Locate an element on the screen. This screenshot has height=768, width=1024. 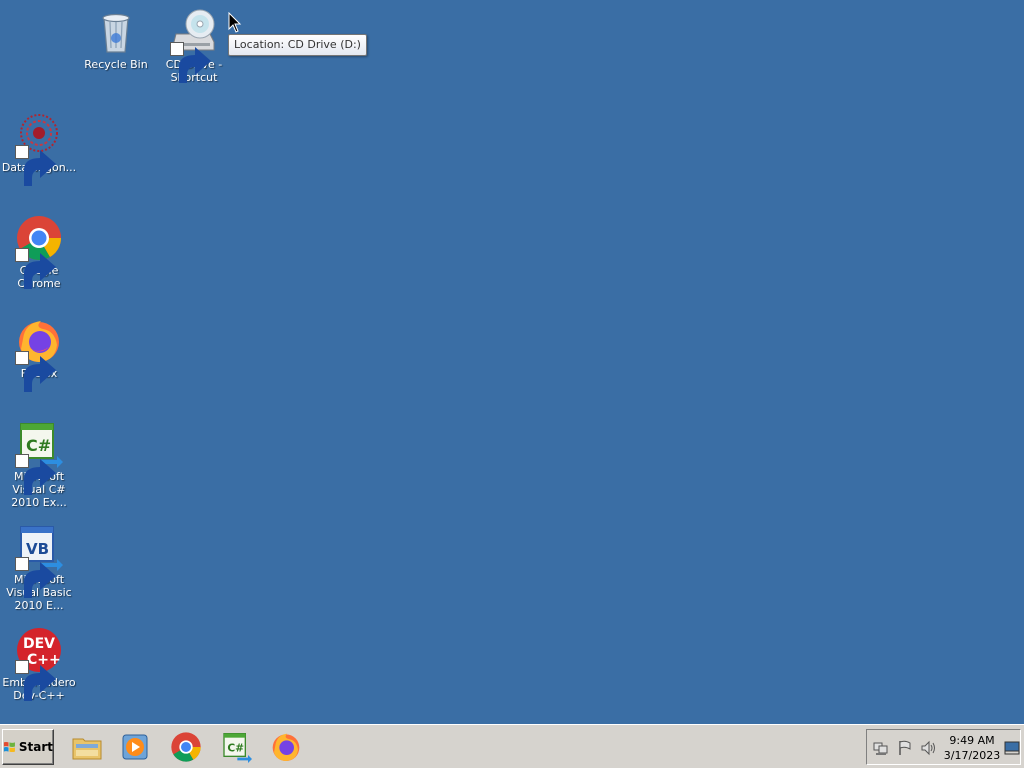
file-explorer-icon is located at coordinates (87, 749).